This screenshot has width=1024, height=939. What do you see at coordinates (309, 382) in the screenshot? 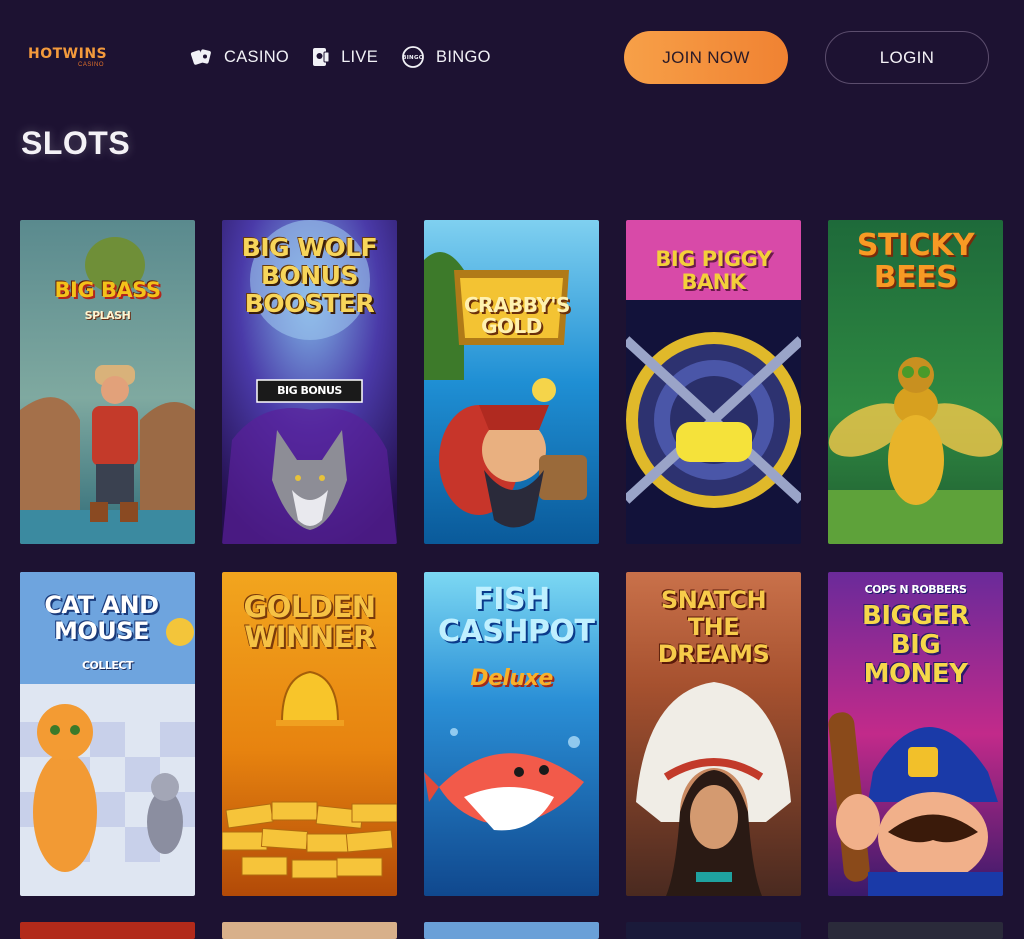
I see `game-tile-big-wolf-bonus-booster: BIG WOLF BONUS BOOSTER BIG BONUS` at bounding box center [309, 382].